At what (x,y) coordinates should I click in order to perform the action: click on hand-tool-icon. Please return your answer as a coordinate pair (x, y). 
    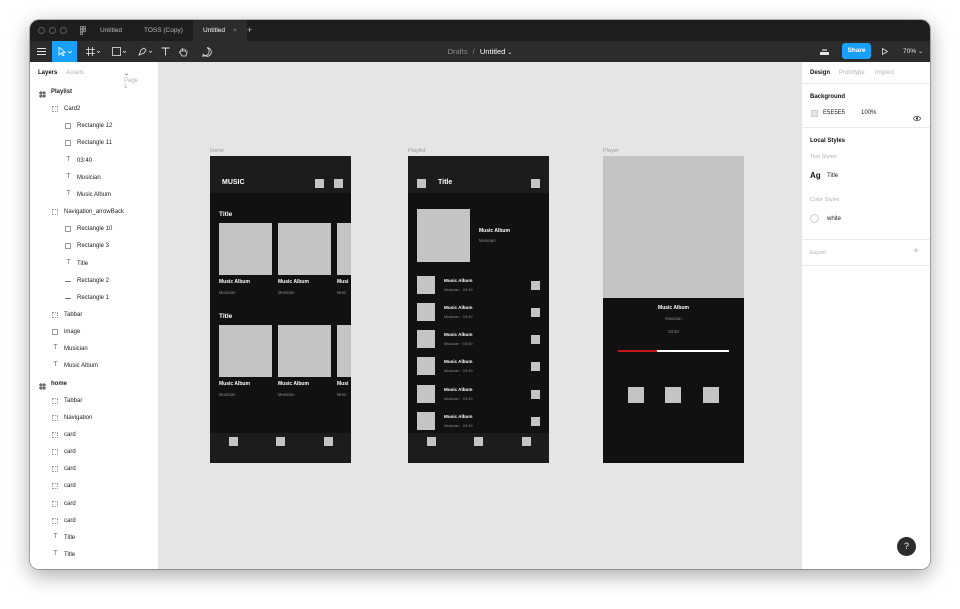
    Looking at the image, I should click on (183, 51).